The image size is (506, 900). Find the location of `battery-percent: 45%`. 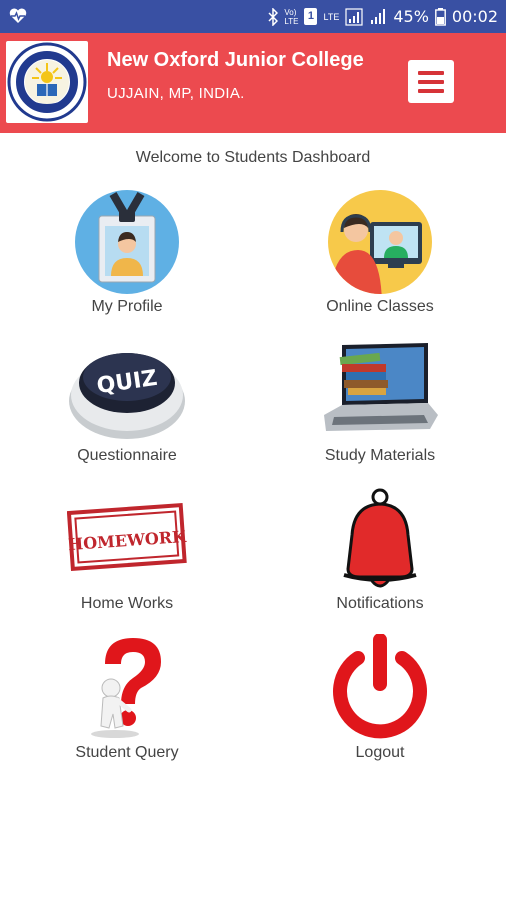

battery-percent: 45% is located at coordinates (411, 16).